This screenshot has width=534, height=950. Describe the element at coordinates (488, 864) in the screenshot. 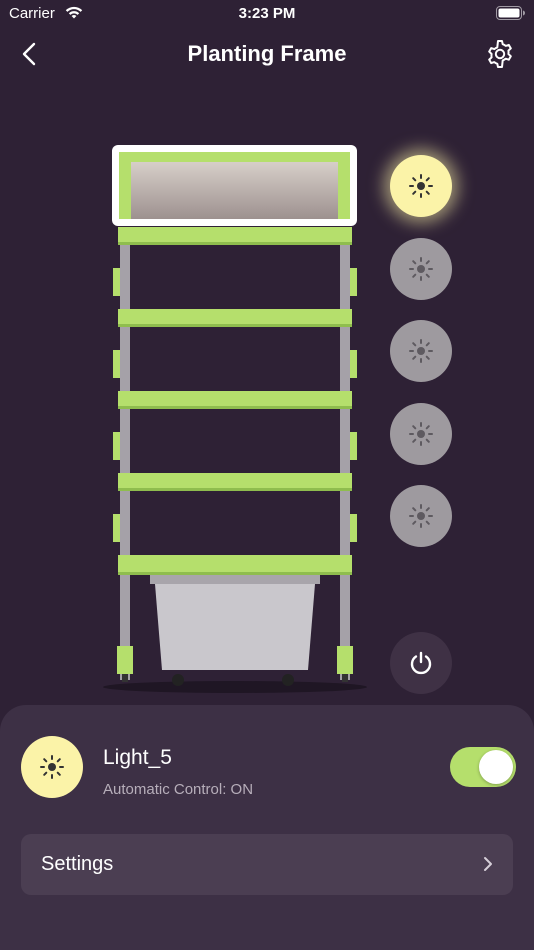

I see `chevron-right-icon` at that location.